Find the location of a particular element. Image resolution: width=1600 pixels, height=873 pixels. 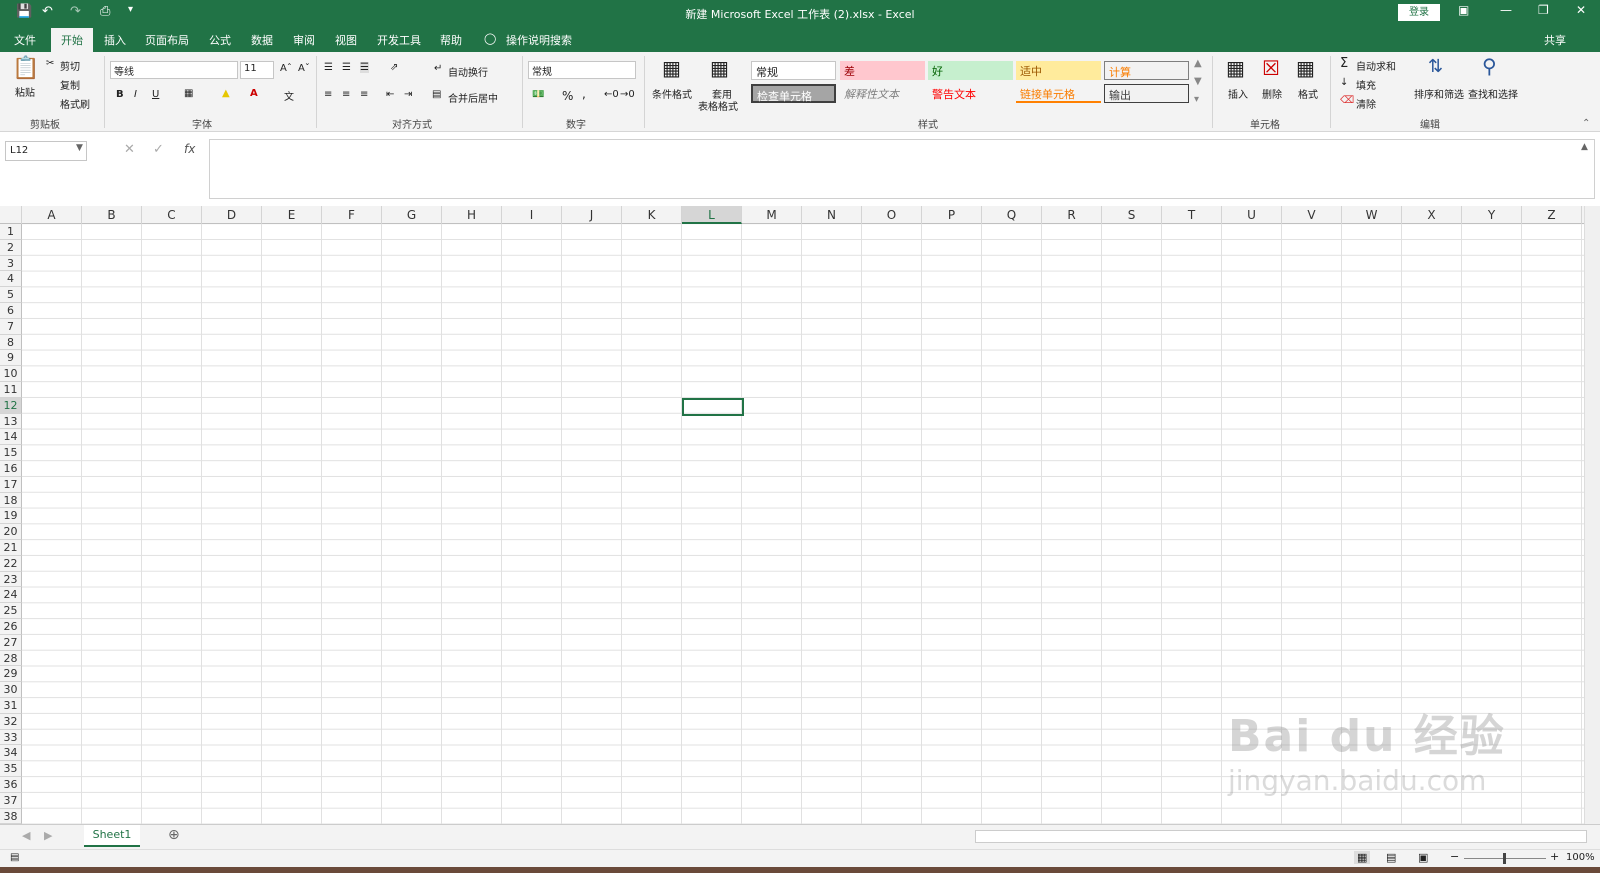

row-header: 6 is located at coordinates (11, 311).